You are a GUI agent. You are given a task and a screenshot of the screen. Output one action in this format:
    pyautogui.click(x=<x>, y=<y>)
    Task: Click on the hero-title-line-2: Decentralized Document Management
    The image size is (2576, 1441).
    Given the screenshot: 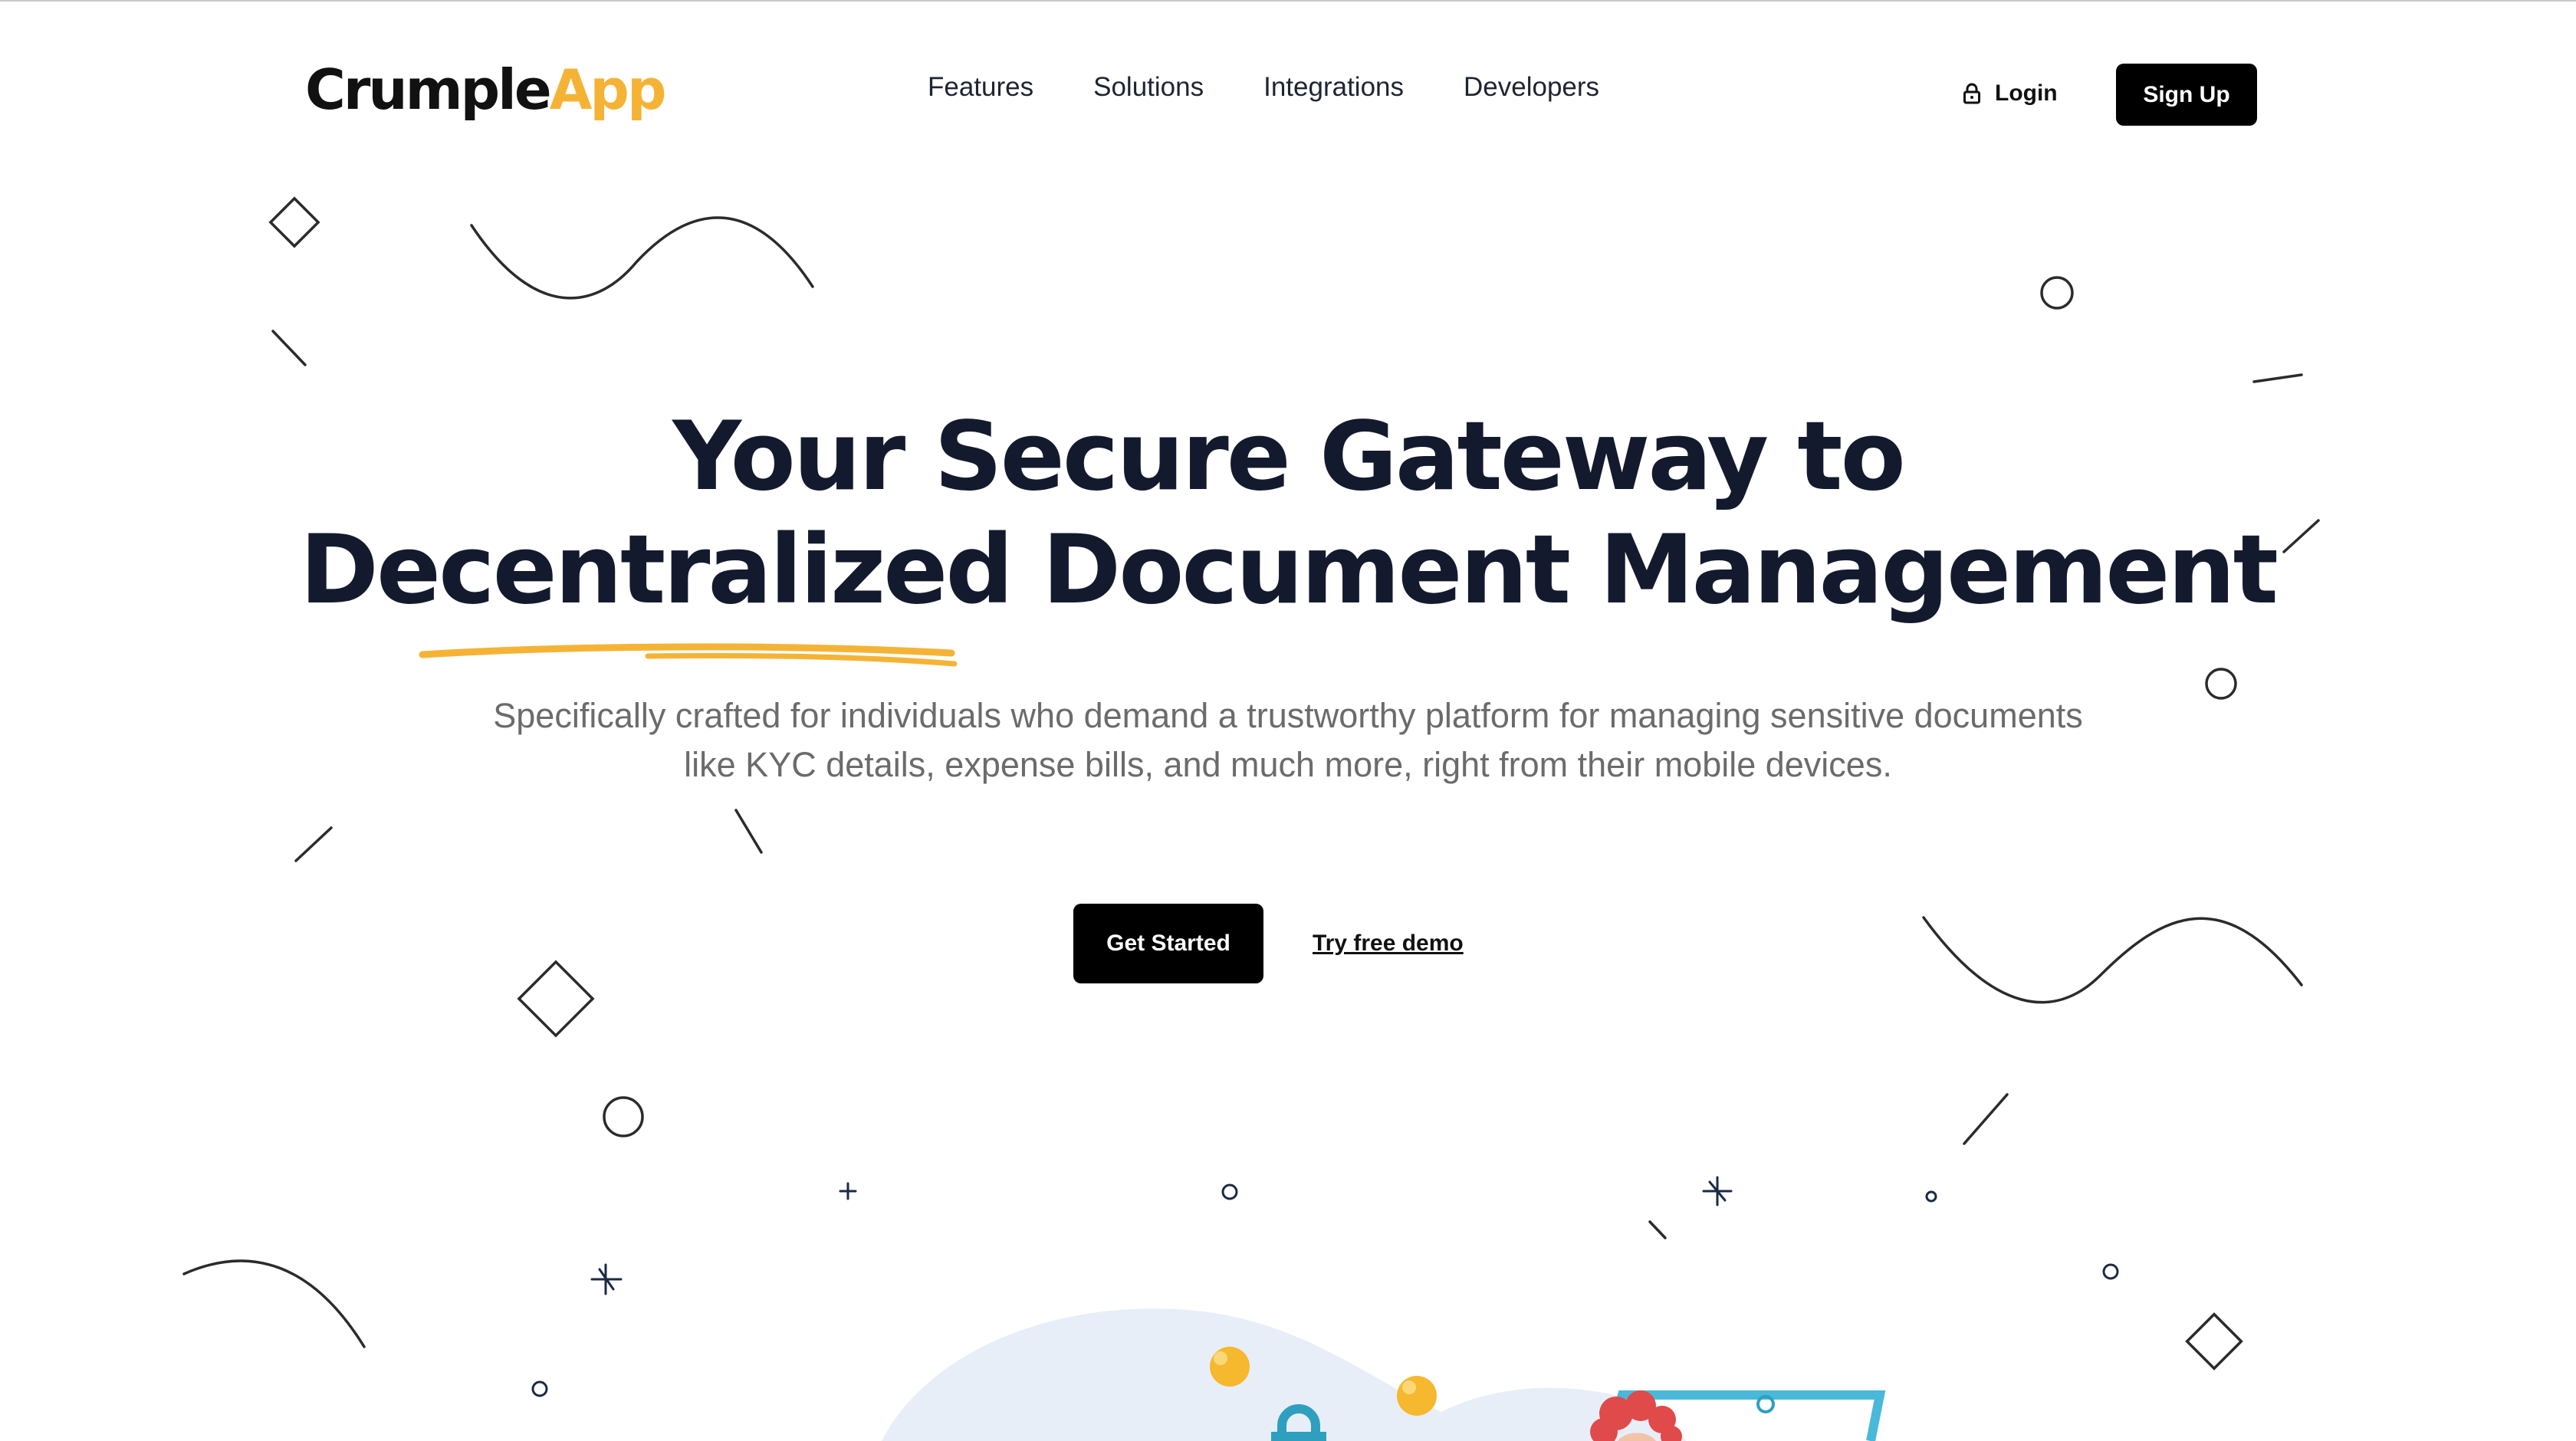 What is the action you would take?
    pyautogui.click(x=1290, y=570)
    